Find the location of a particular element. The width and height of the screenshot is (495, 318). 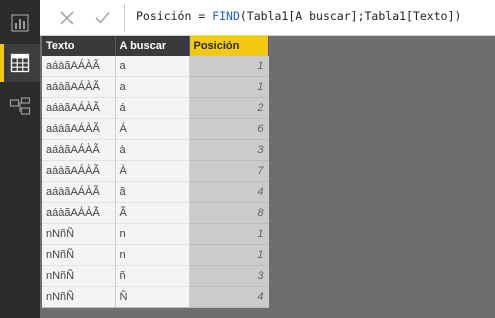

cell-posicion: 7 is located at coordinates (229, 171).